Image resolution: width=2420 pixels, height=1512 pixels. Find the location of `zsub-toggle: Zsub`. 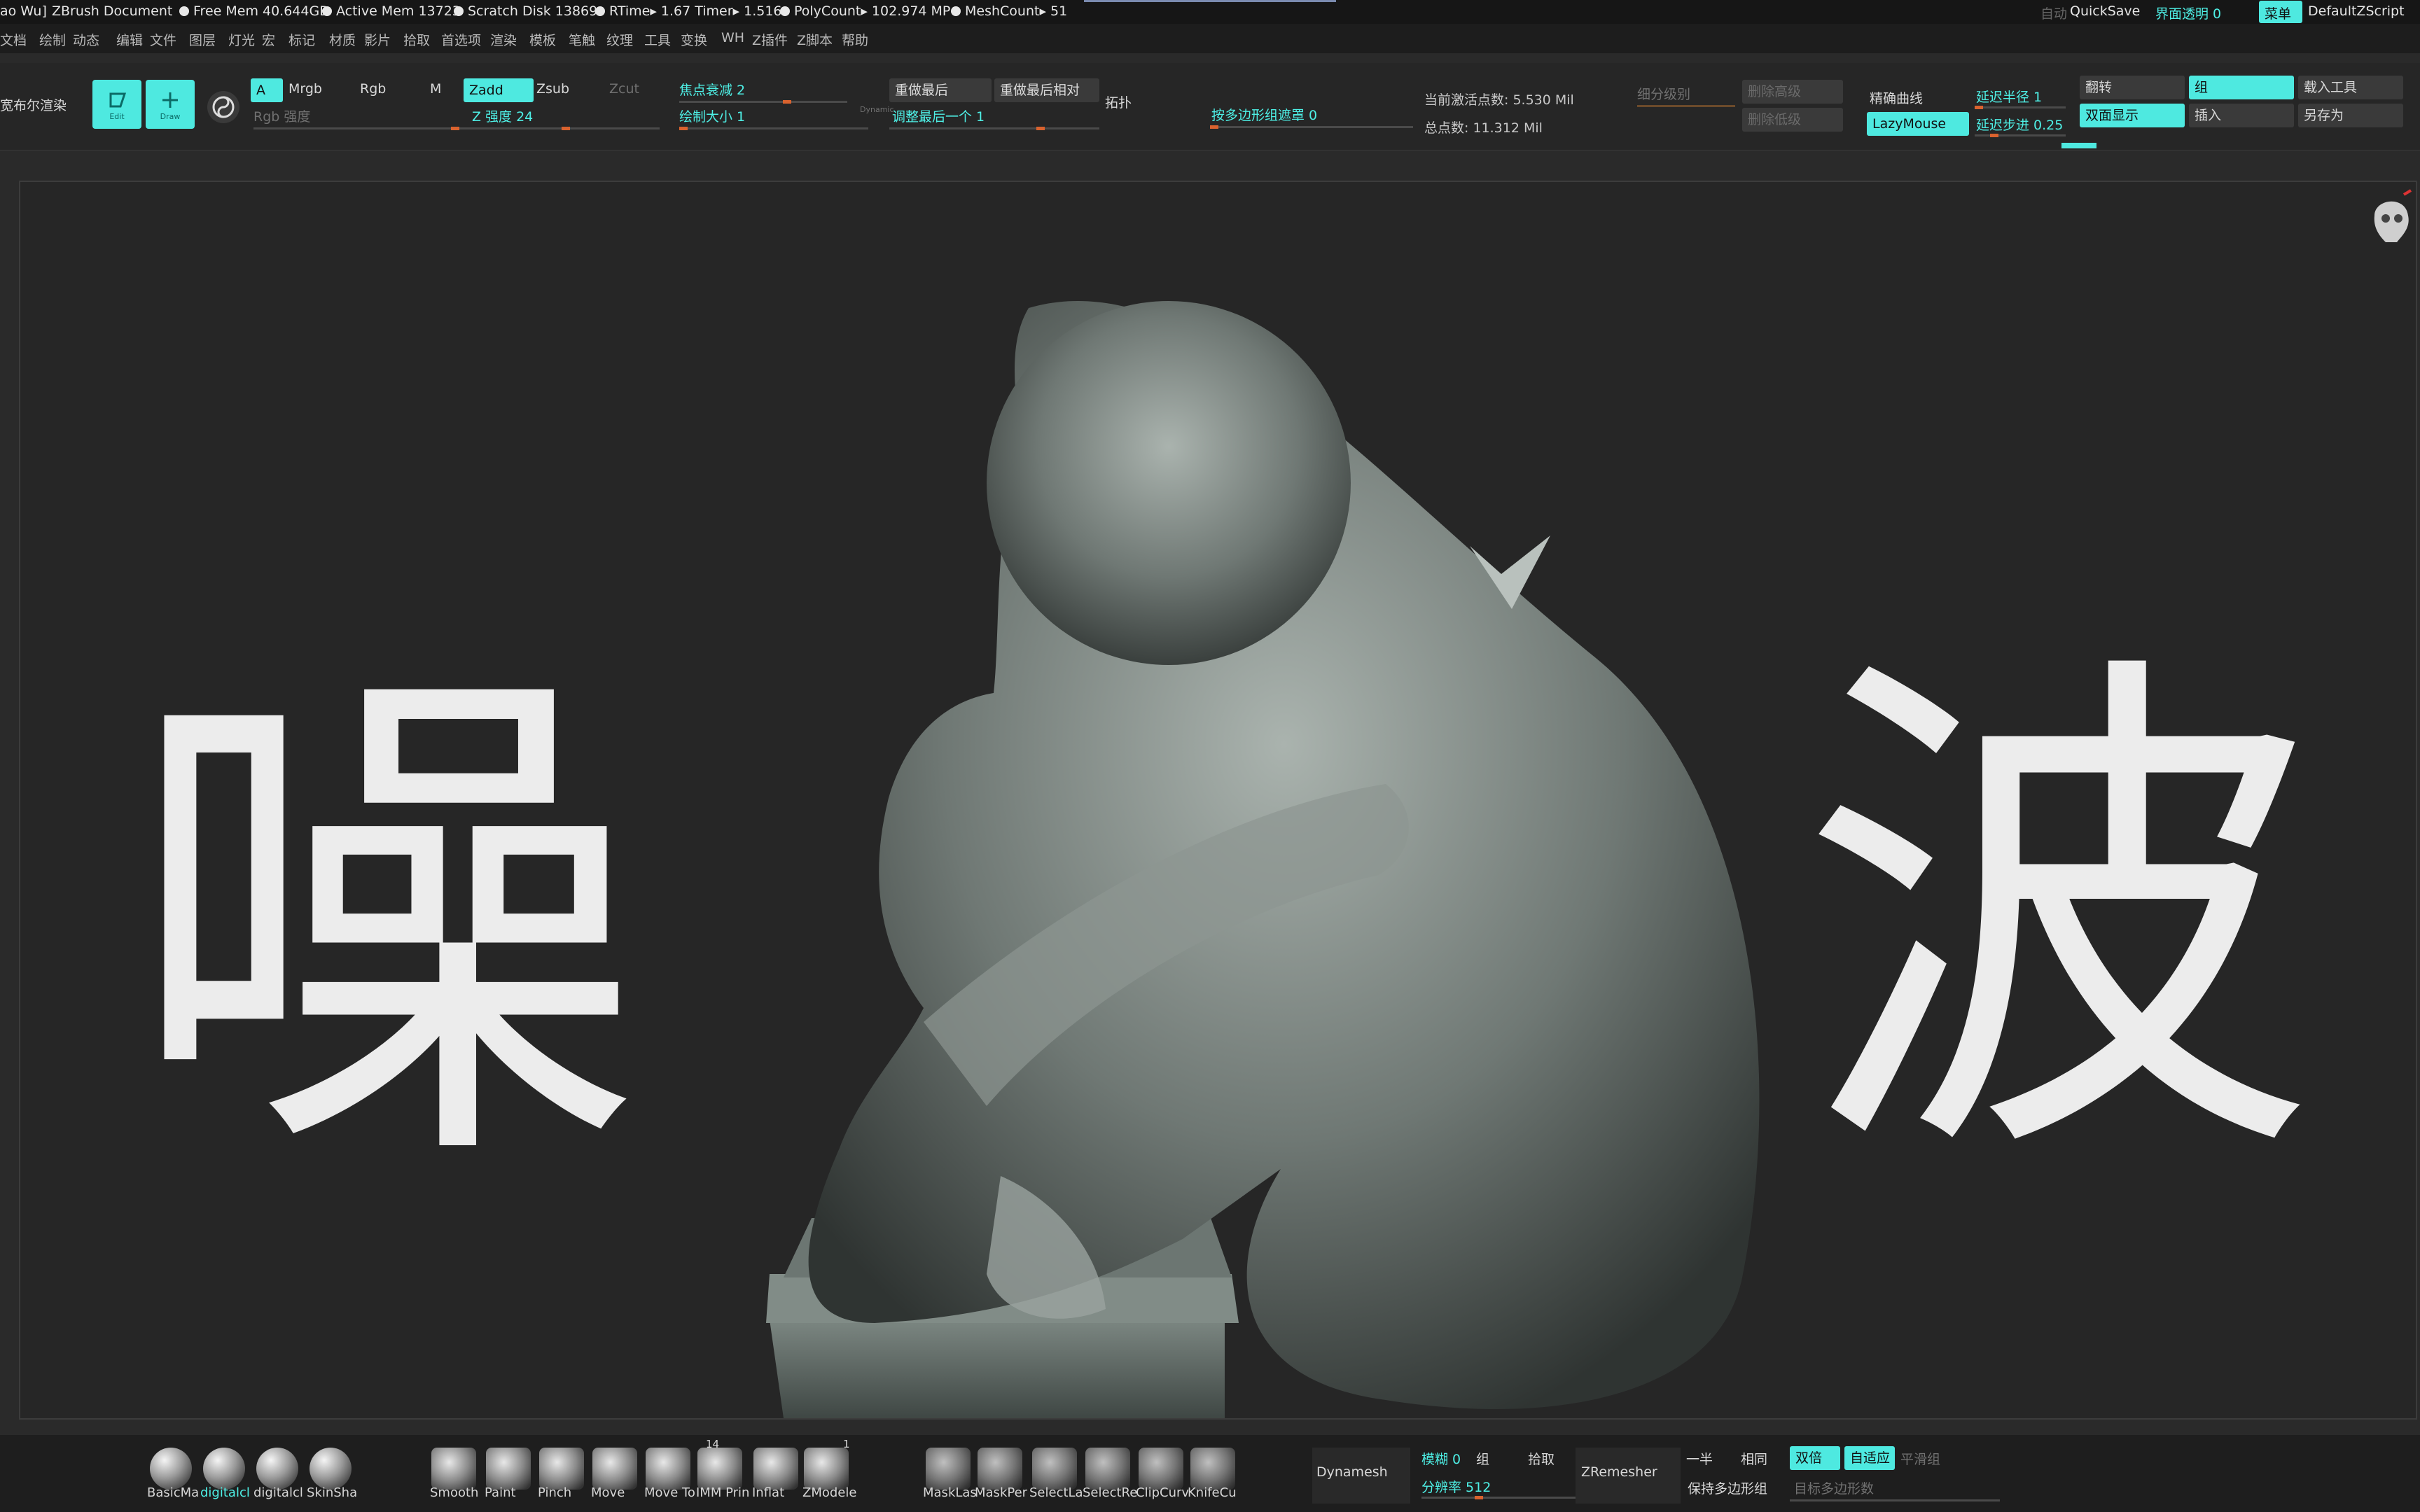

zsub-toggle: Zsub is located at coordinates (552, 89).